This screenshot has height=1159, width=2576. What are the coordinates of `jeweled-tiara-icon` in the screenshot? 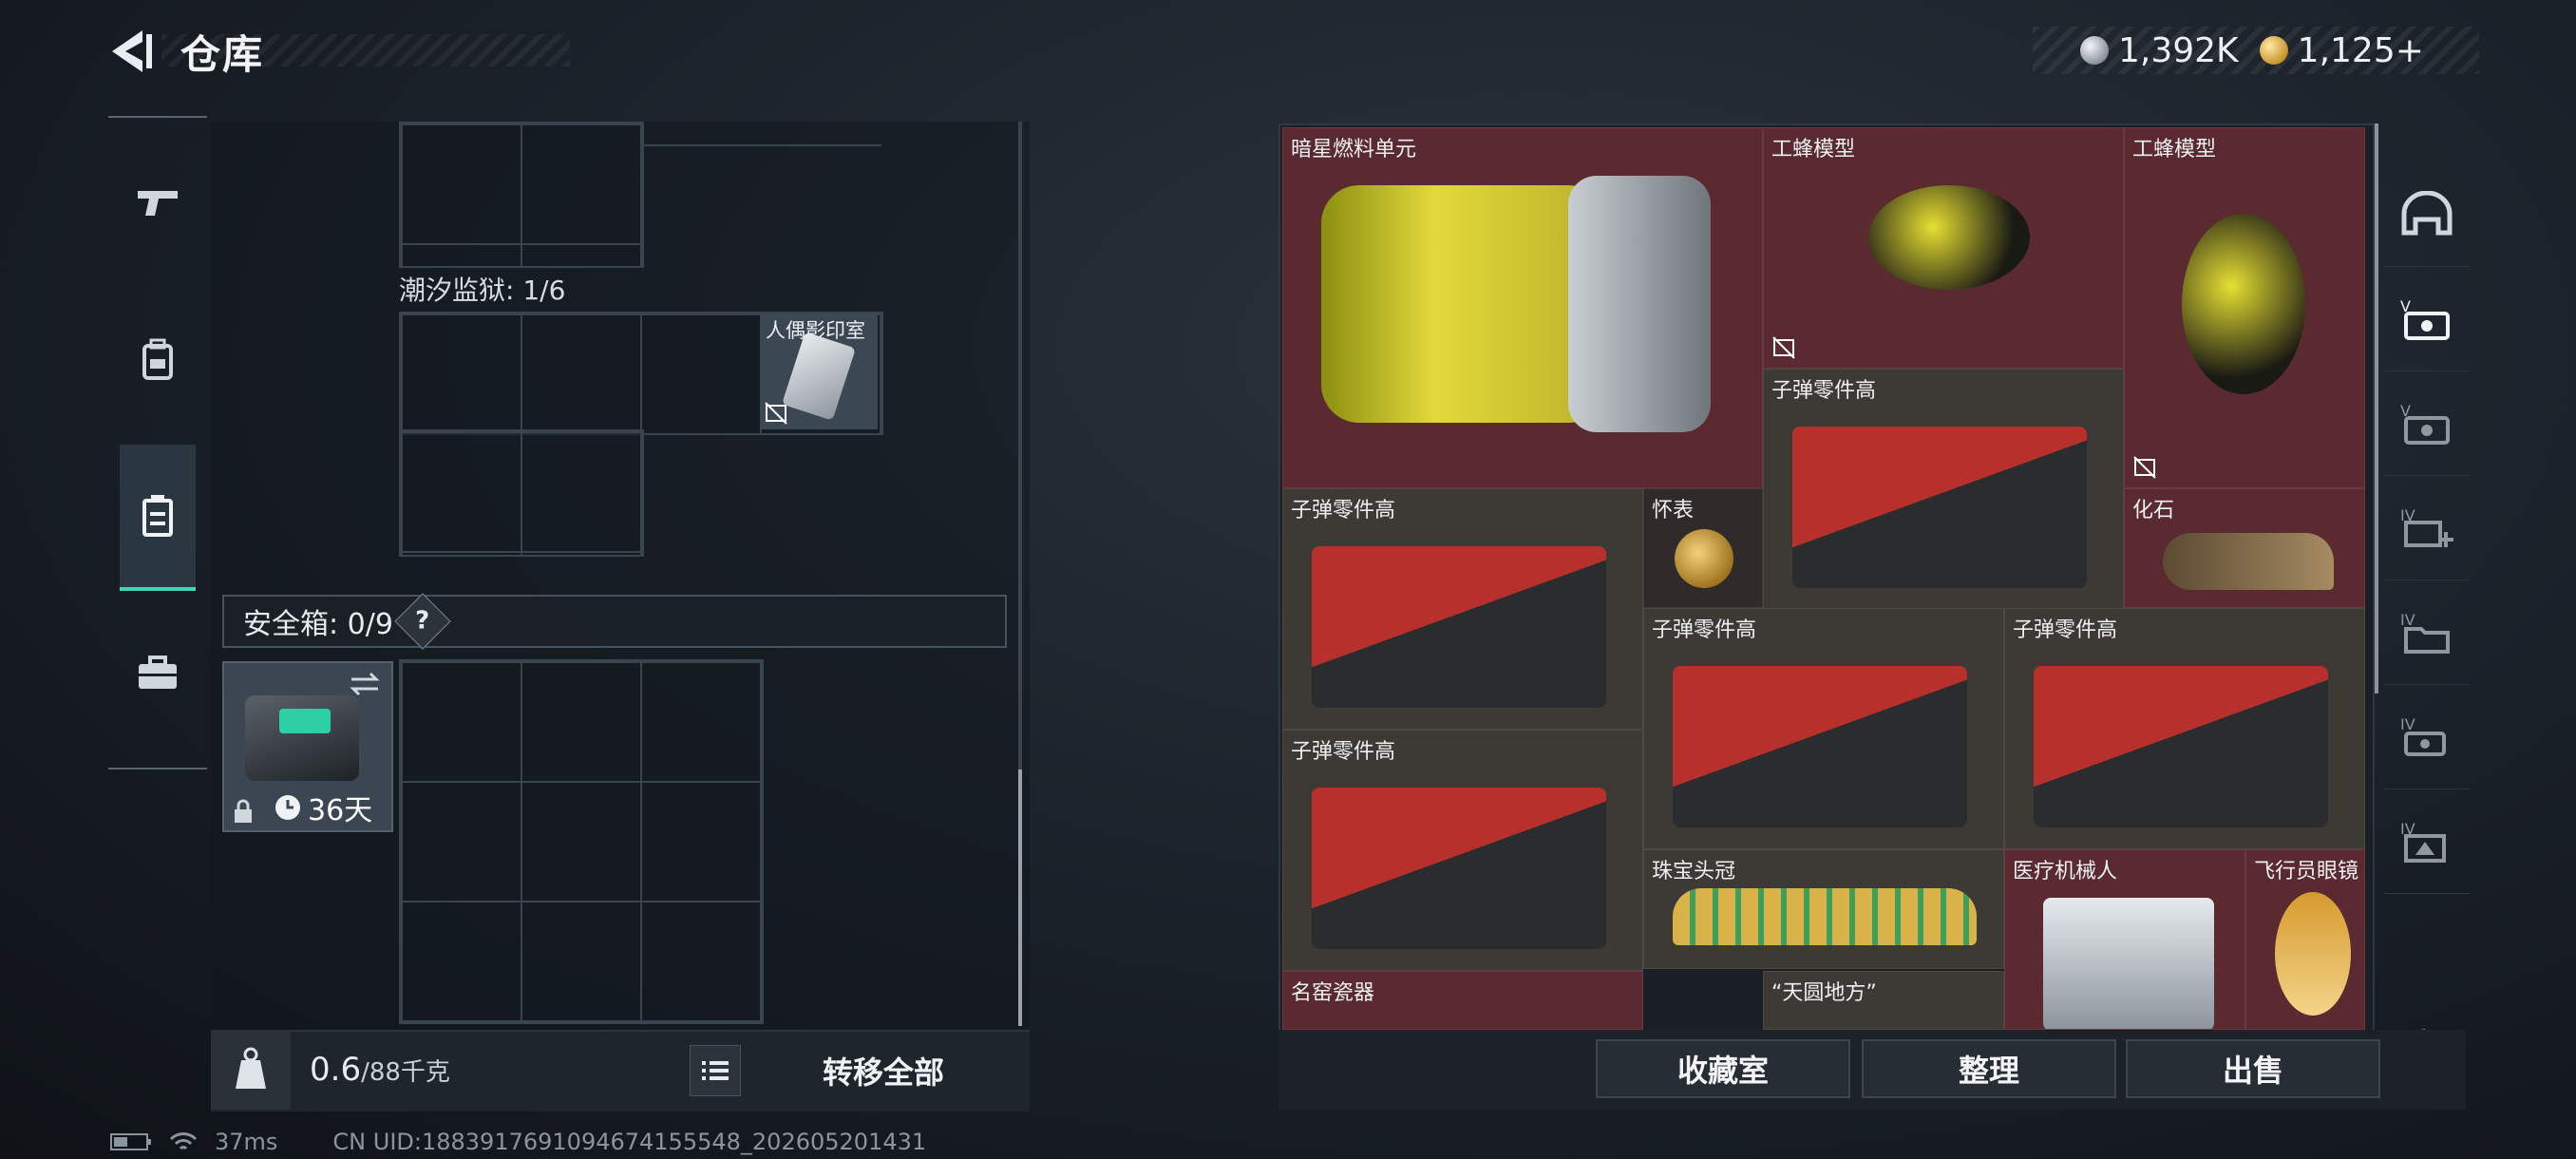 It's located at (1825, 916).